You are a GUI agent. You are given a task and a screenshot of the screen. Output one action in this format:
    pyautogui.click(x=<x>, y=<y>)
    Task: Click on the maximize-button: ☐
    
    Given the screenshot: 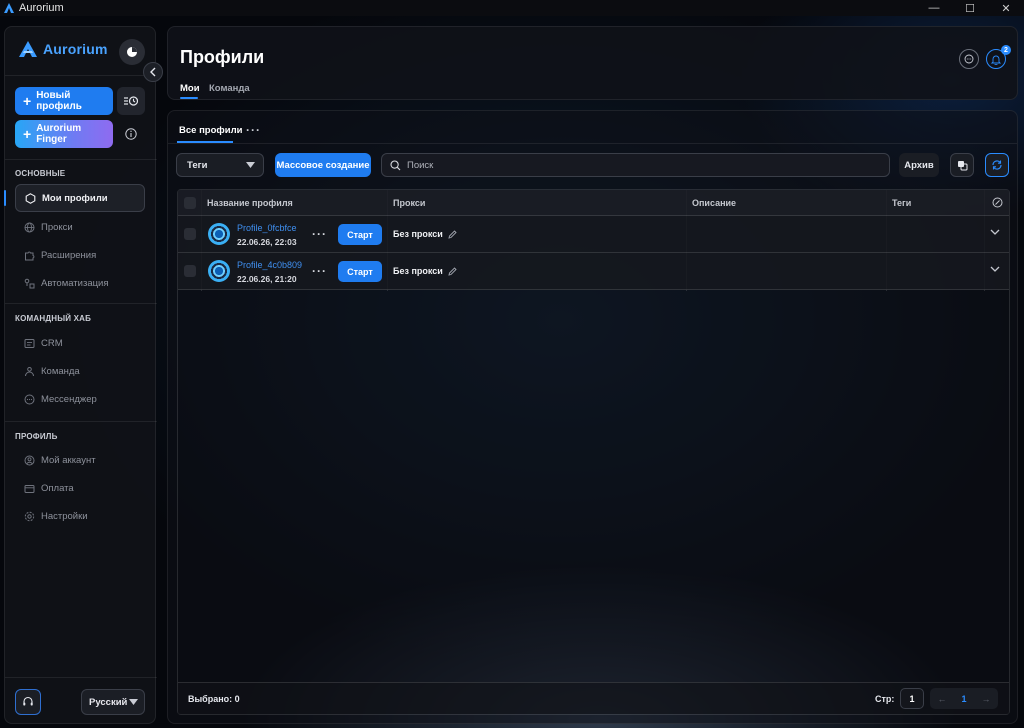 What is the action you would take?
    pyautogui.click(x=970, y=8)
    